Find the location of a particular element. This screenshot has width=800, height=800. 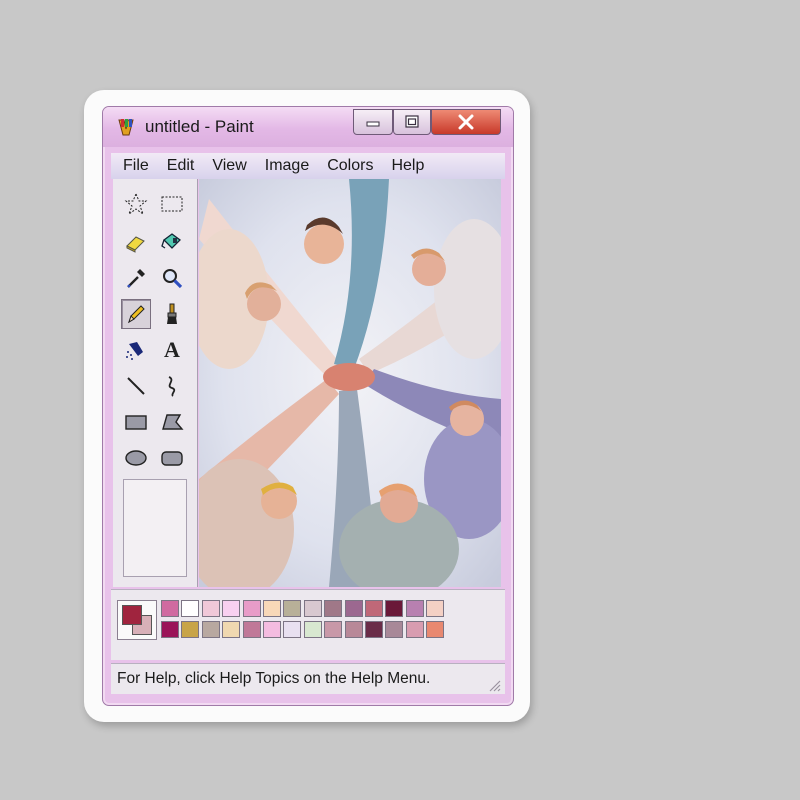

tool-rect-select is located at coordinates (172, 204).